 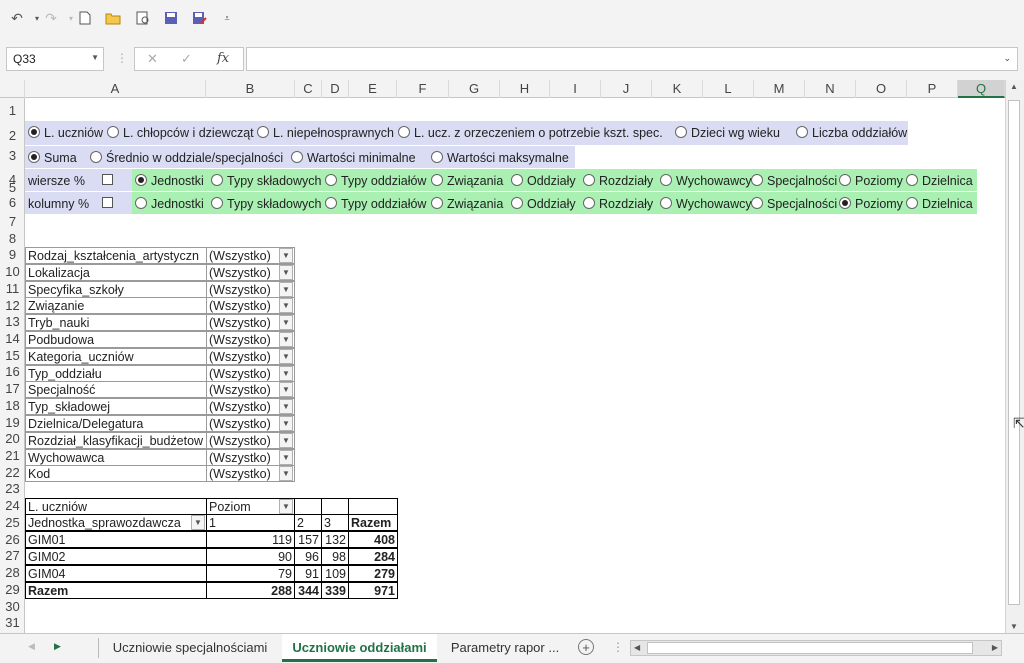 What do you see at coordinates (932, 89) in the screenshot?
I see `column-header: P` at bounding box center [932, 89].